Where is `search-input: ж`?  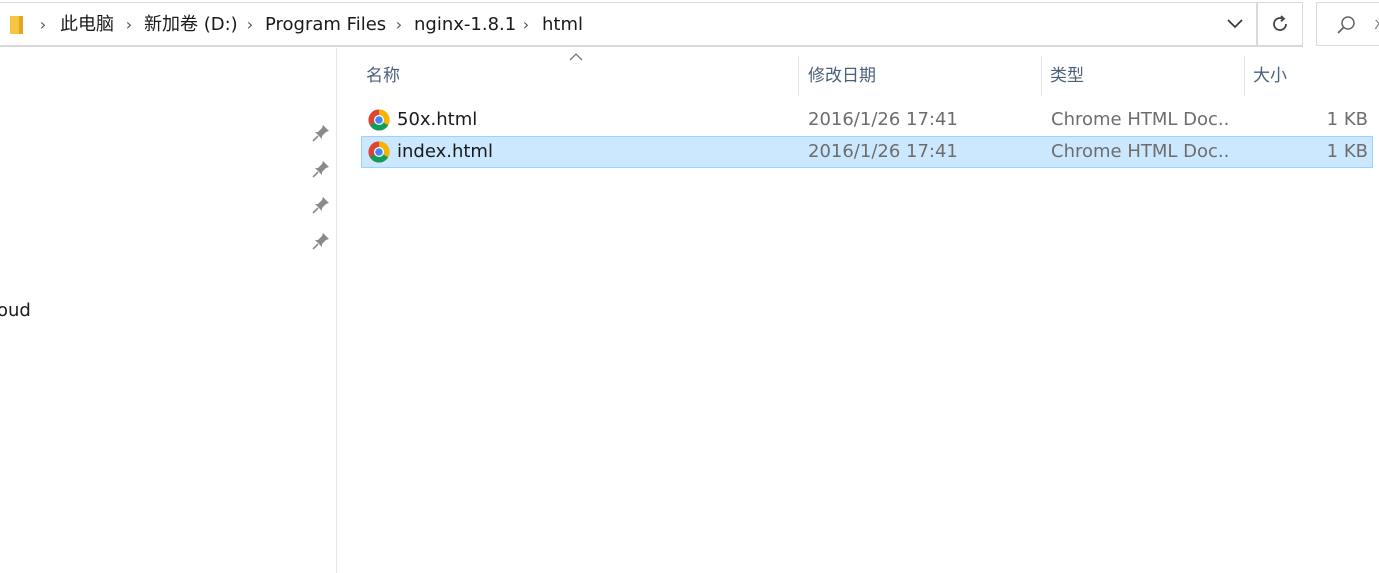 search-input: ж is located at coordinates (1347, 24).